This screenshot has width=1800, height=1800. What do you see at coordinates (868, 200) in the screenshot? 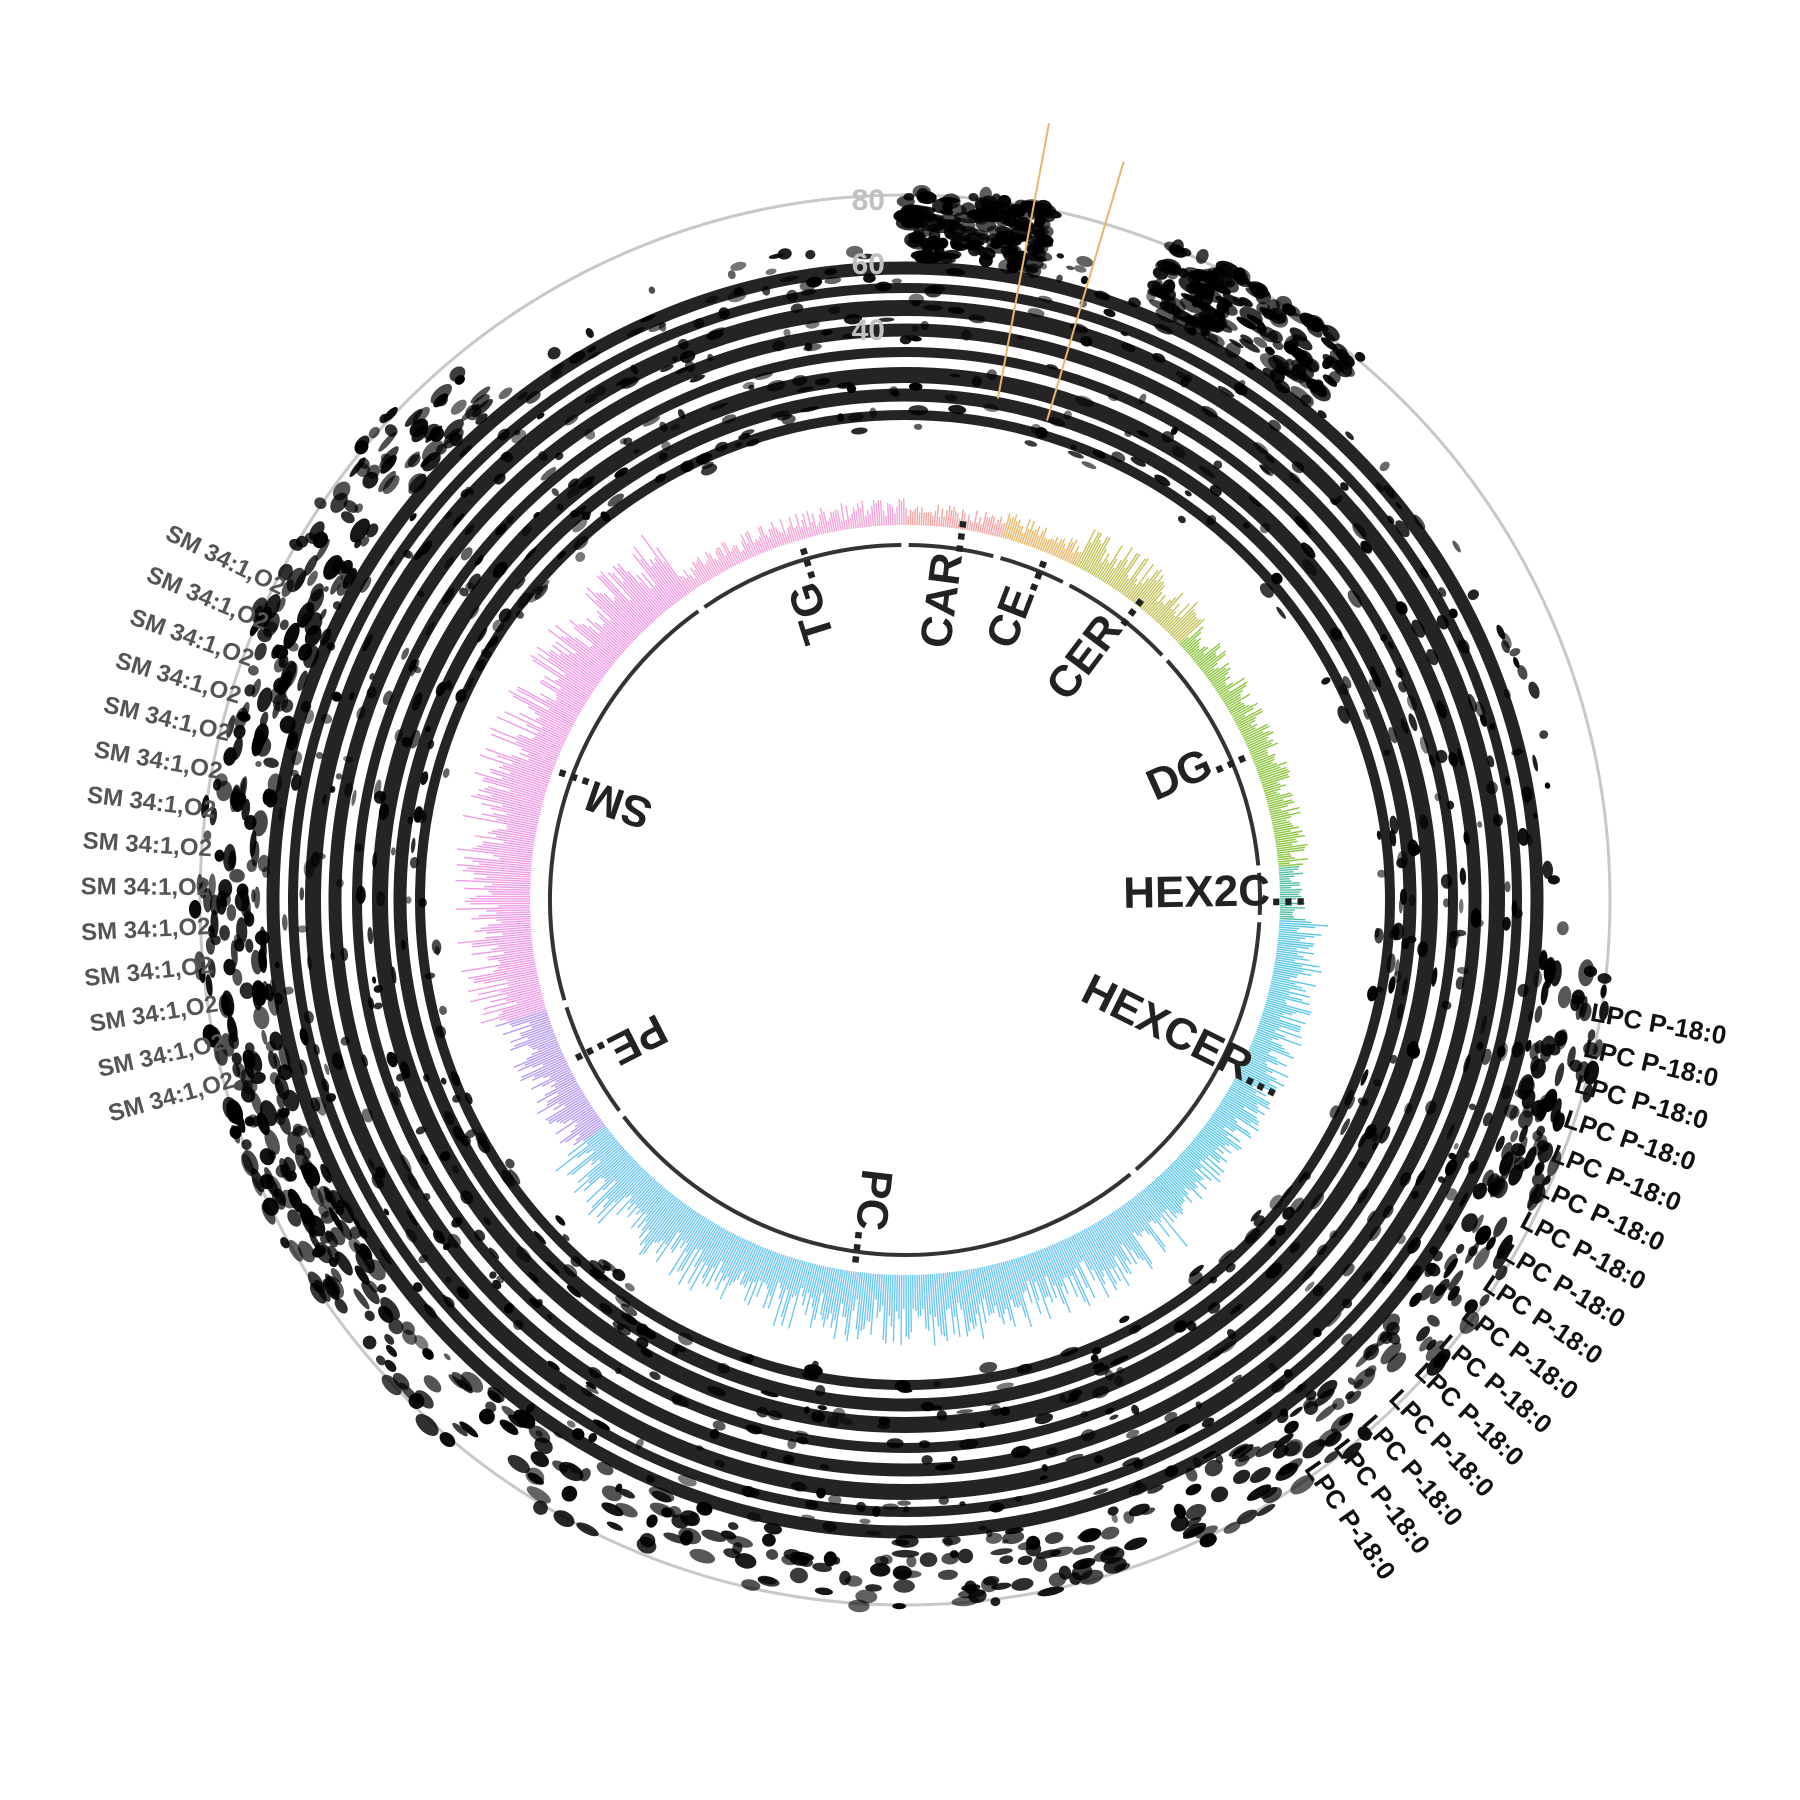
I see `radial-tick-label: 80` at bounding box center [868, 200].